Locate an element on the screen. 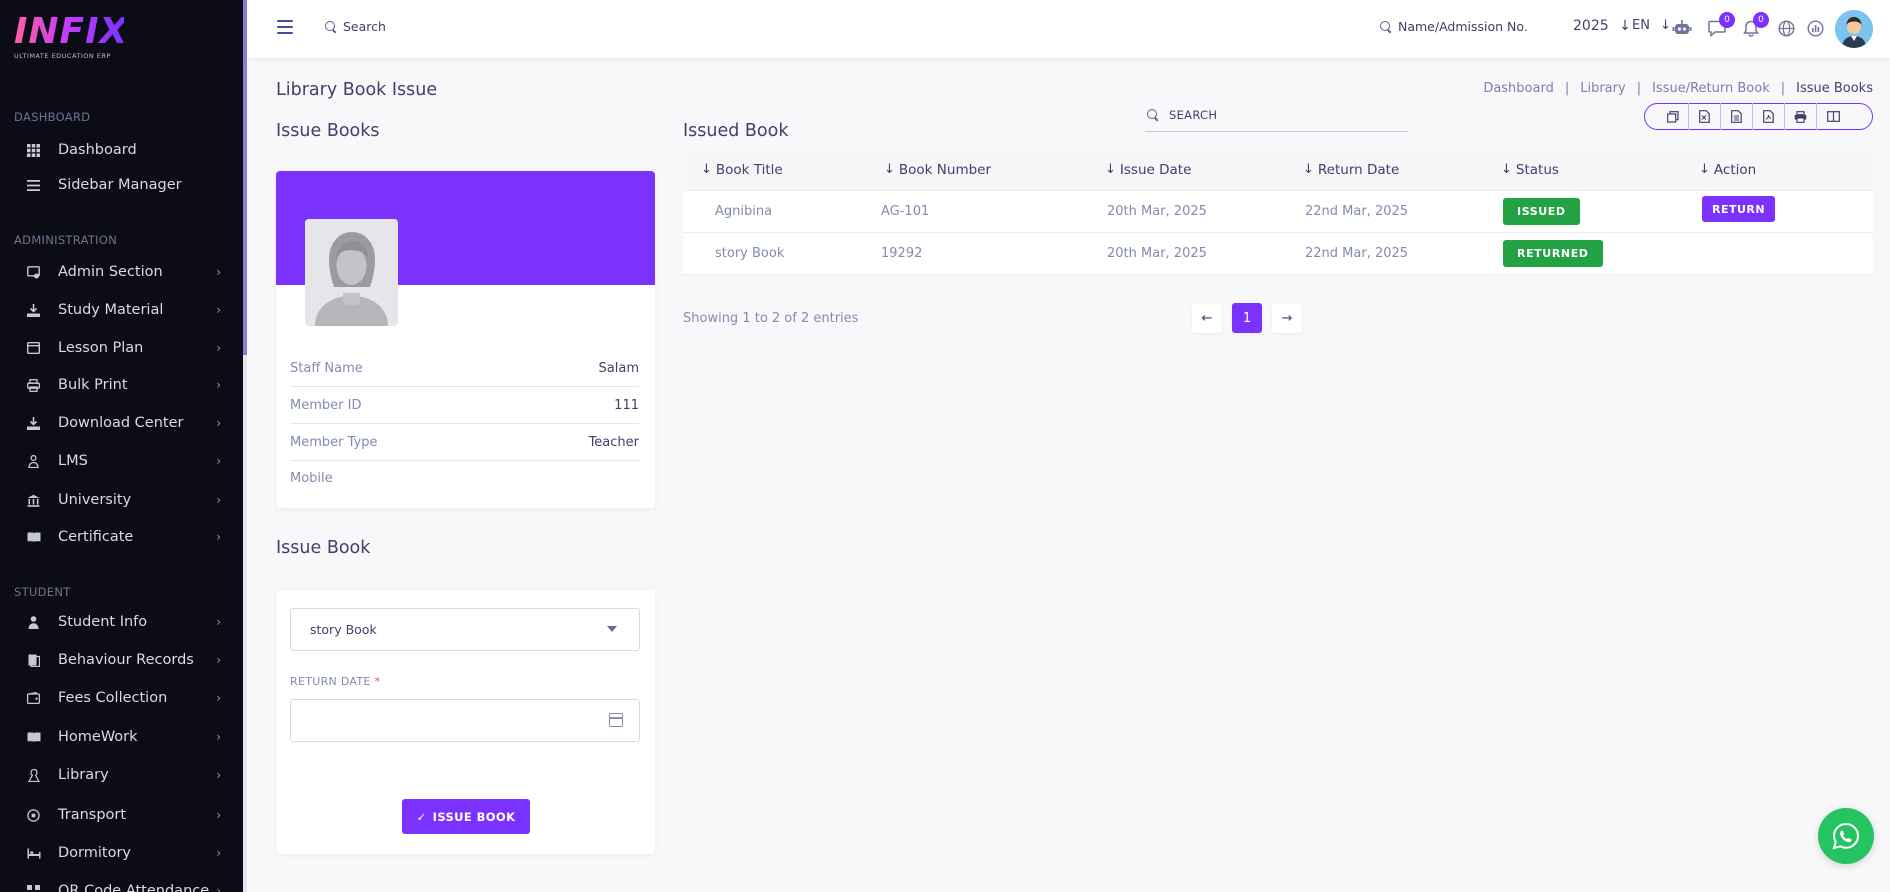 The width and height of the screenshot is (1890, 892). sidebar-item-dashboard: Dashboard is located at coordinates (121, 150).